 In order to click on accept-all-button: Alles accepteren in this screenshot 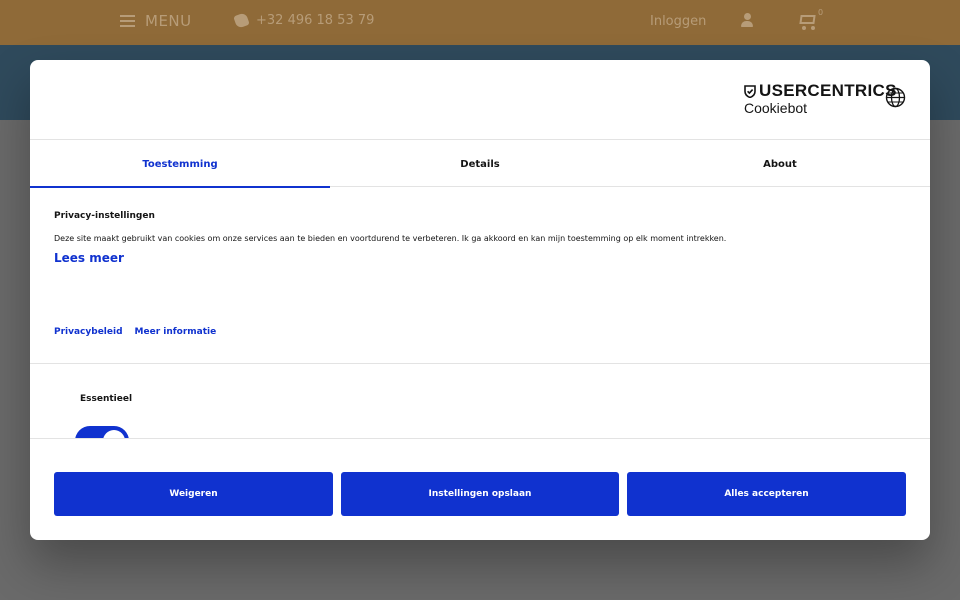, I will do `click(766, 494)`.